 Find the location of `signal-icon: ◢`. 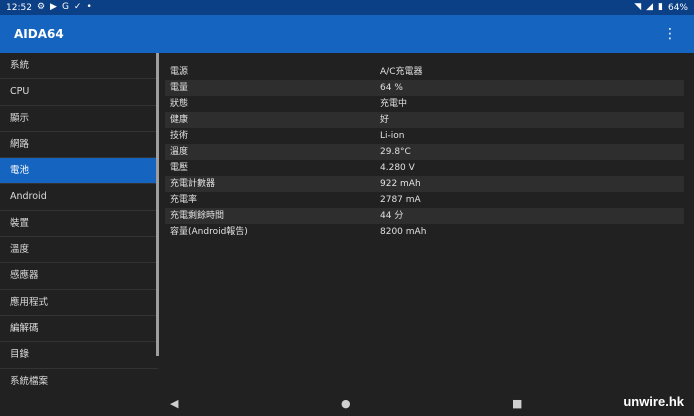

signal-icon: ◢ is located at coordinates (650, 7).